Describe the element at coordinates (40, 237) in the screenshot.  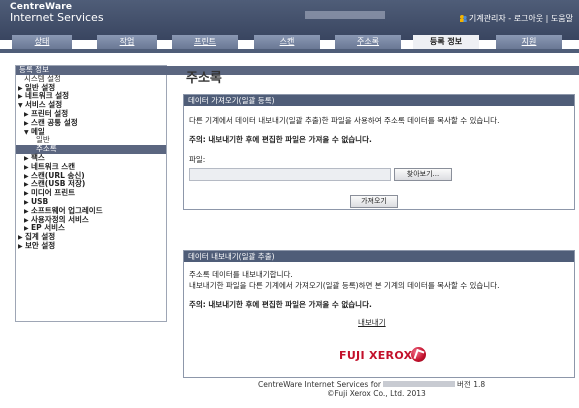
I see `sidebar-item-label: 집계 설정` at that location.